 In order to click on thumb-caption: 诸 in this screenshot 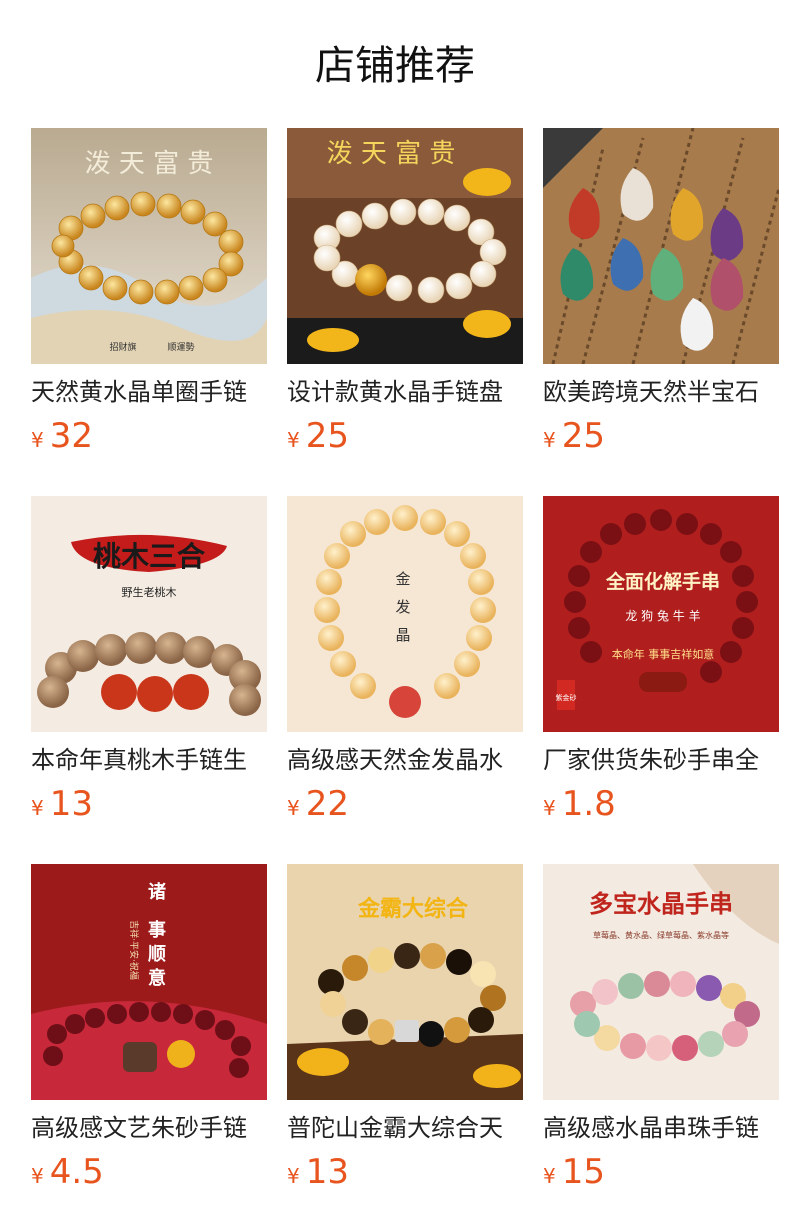, I will do `click(157, 892)`.